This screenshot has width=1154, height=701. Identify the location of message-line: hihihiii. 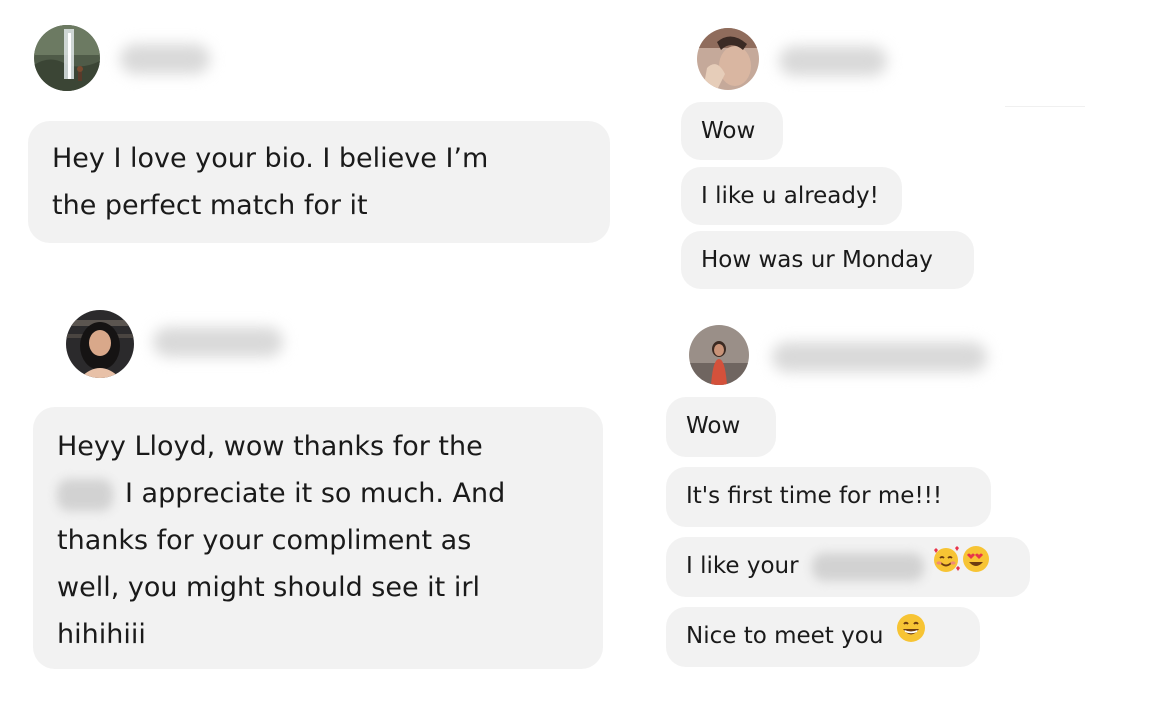
(101, 634).